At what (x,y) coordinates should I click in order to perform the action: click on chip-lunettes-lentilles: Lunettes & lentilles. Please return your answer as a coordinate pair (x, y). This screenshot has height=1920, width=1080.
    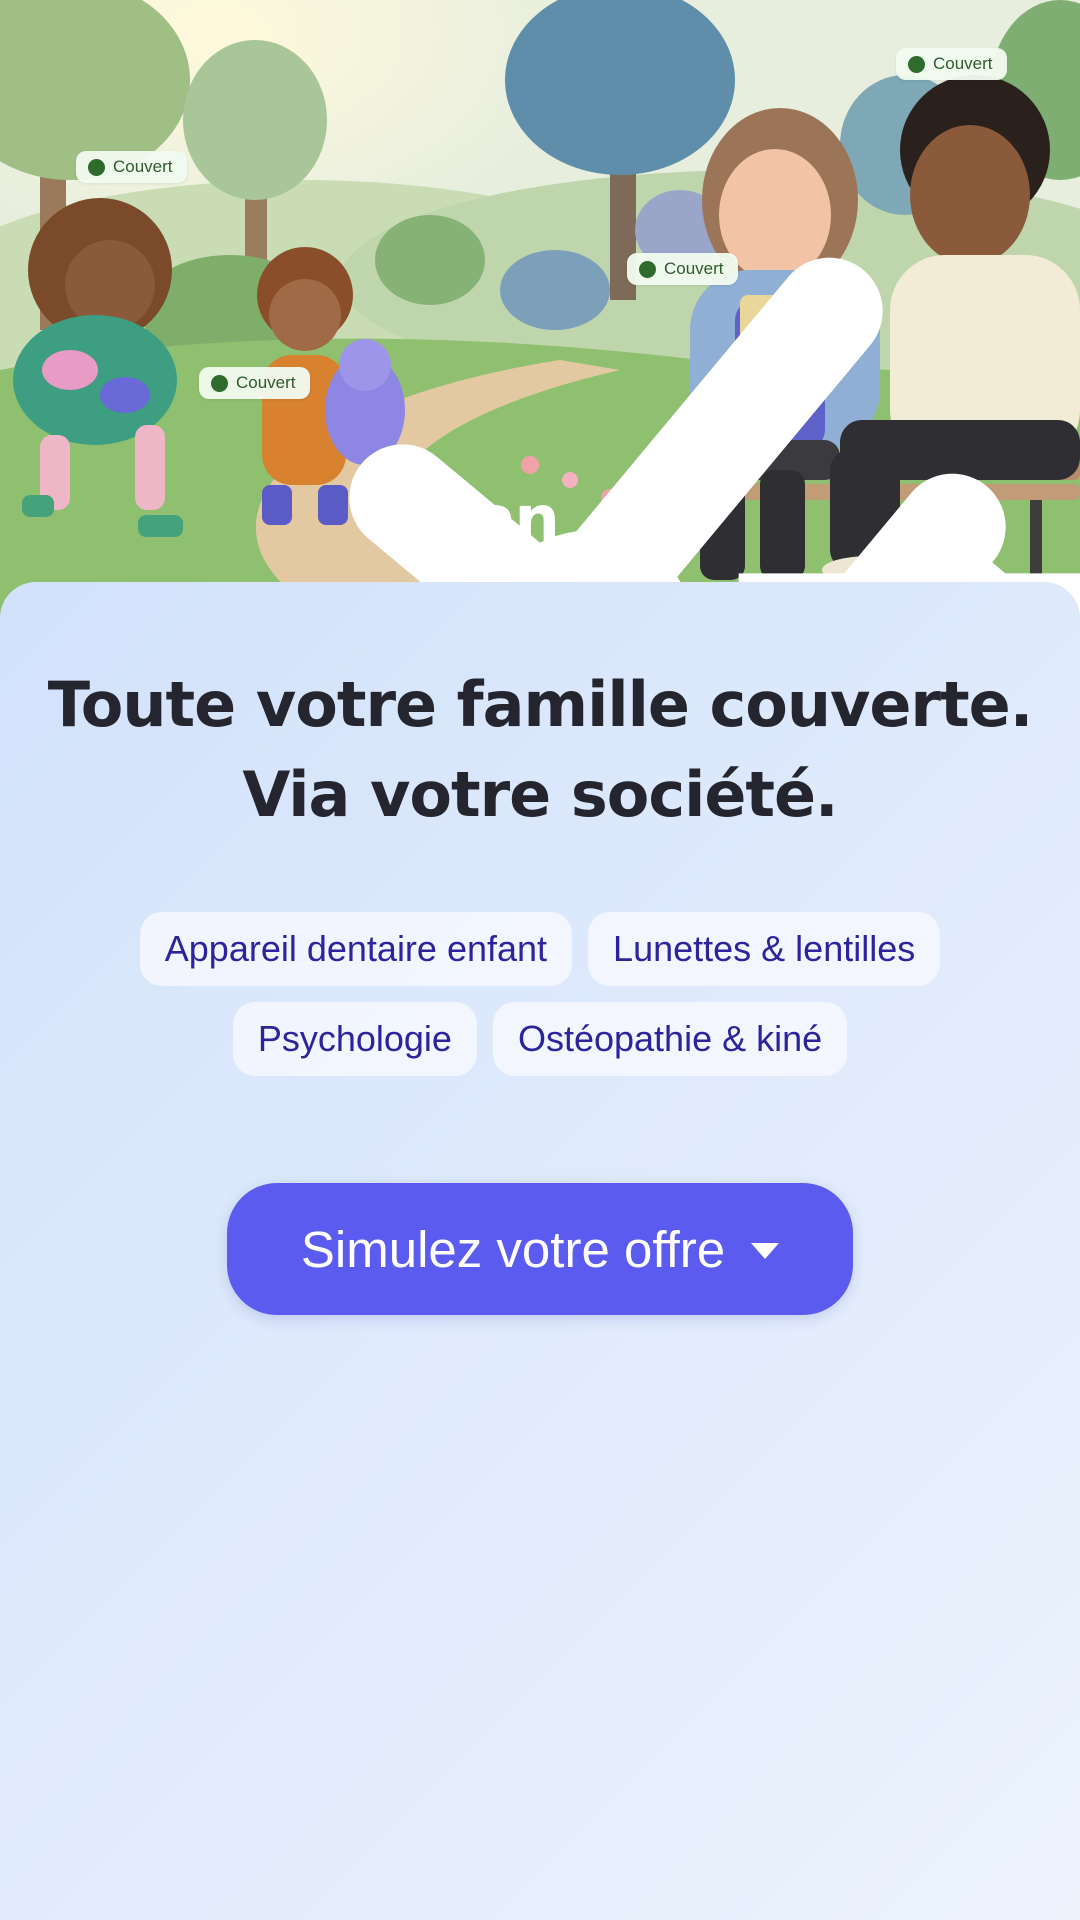
    Looking at the image, I should click on (764, 949).